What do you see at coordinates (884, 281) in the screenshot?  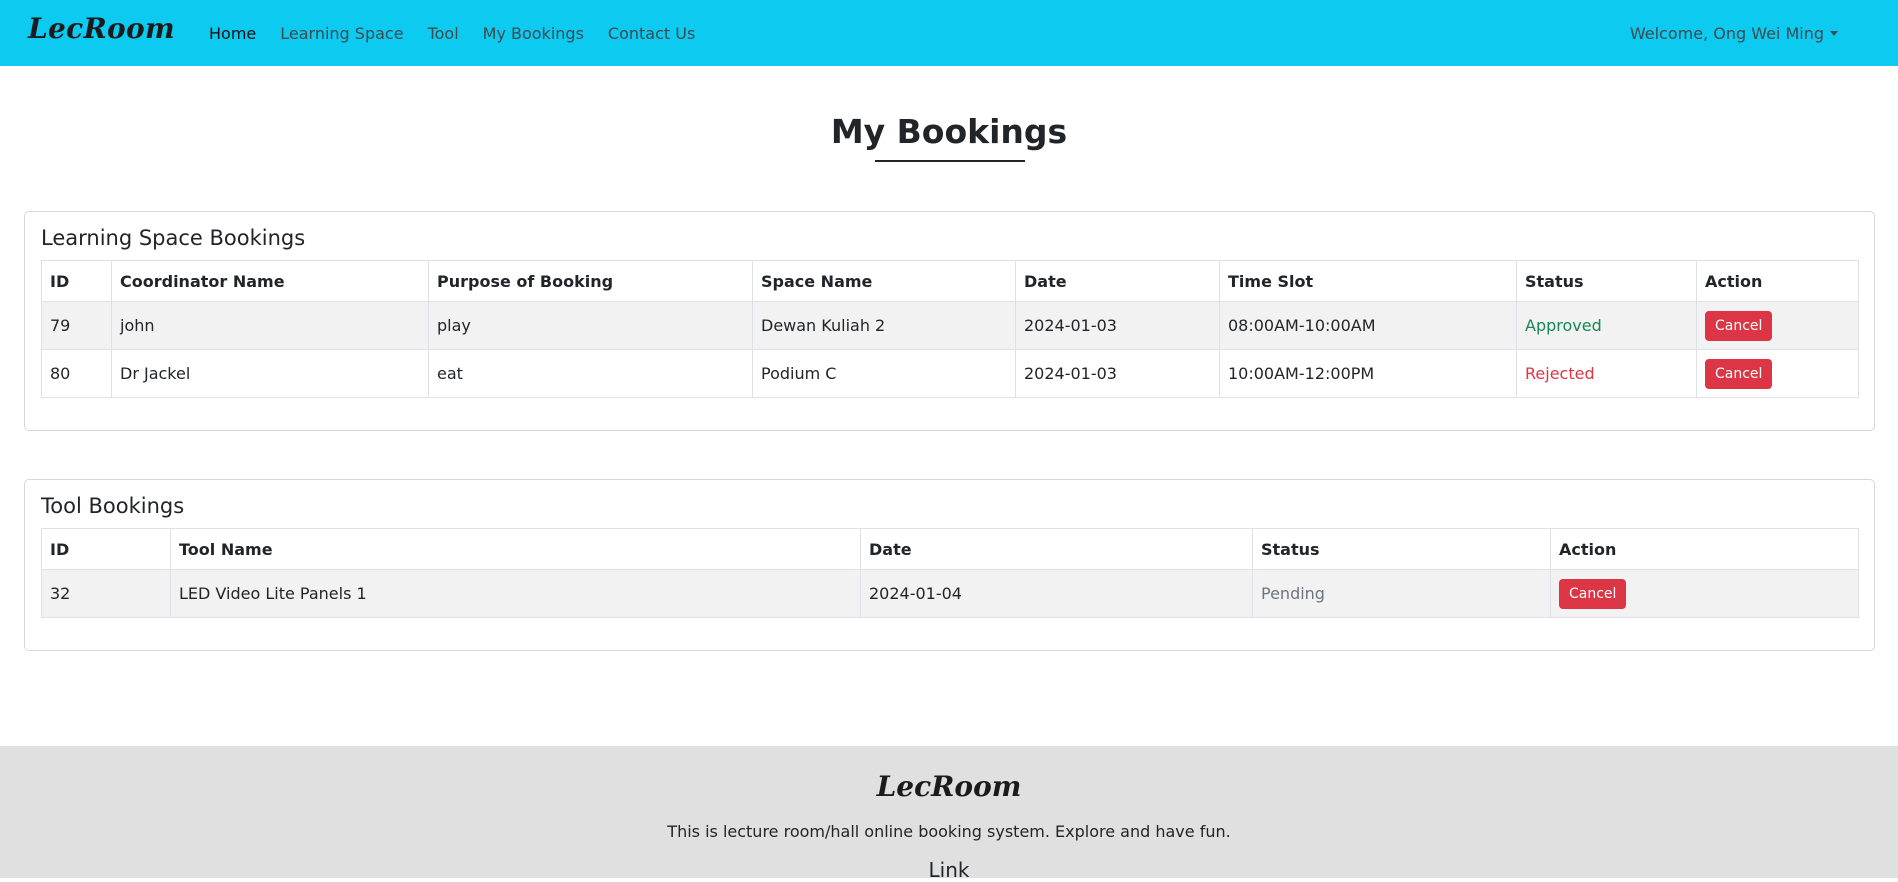 I see `column-header: Space Name` at bounding box center [884, 281].